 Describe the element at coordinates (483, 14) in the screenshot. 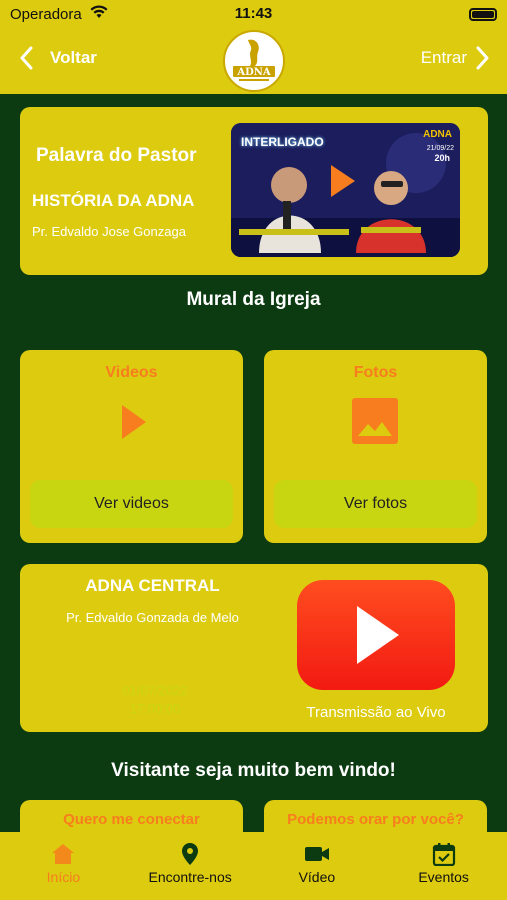

I see `battery-icon` at that location.